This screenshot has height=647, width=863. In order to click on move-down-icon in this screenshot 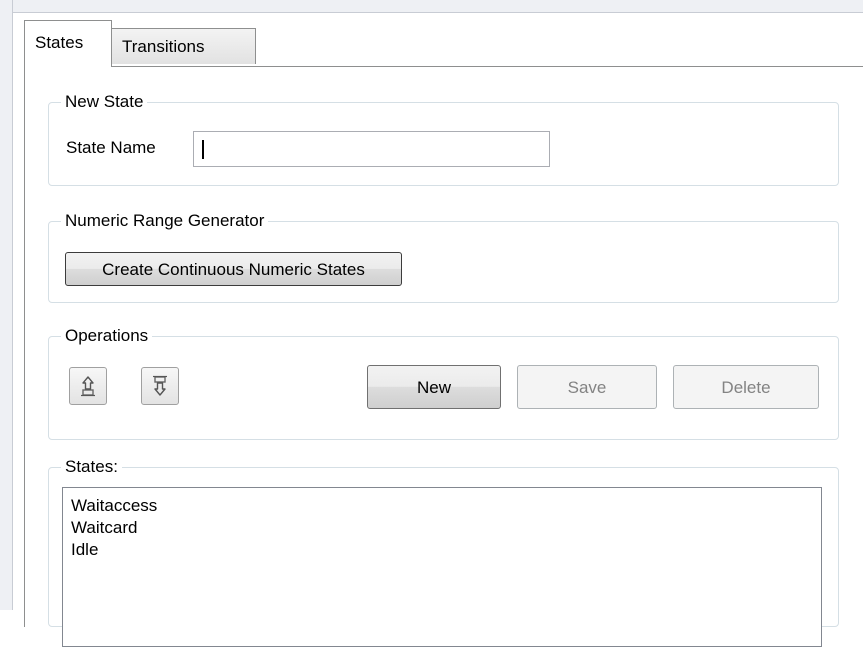, I will do `click(160, 385)`.